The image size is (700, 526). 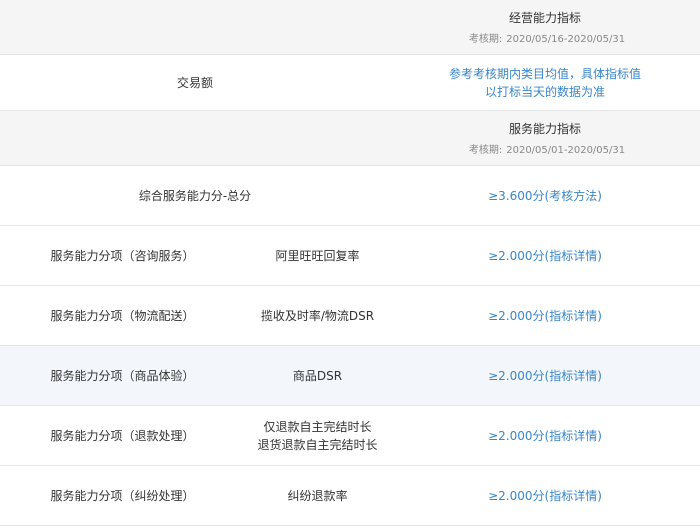 I want to click on trade-amount-label-cell: 交易额, so click(x=195, y=82).